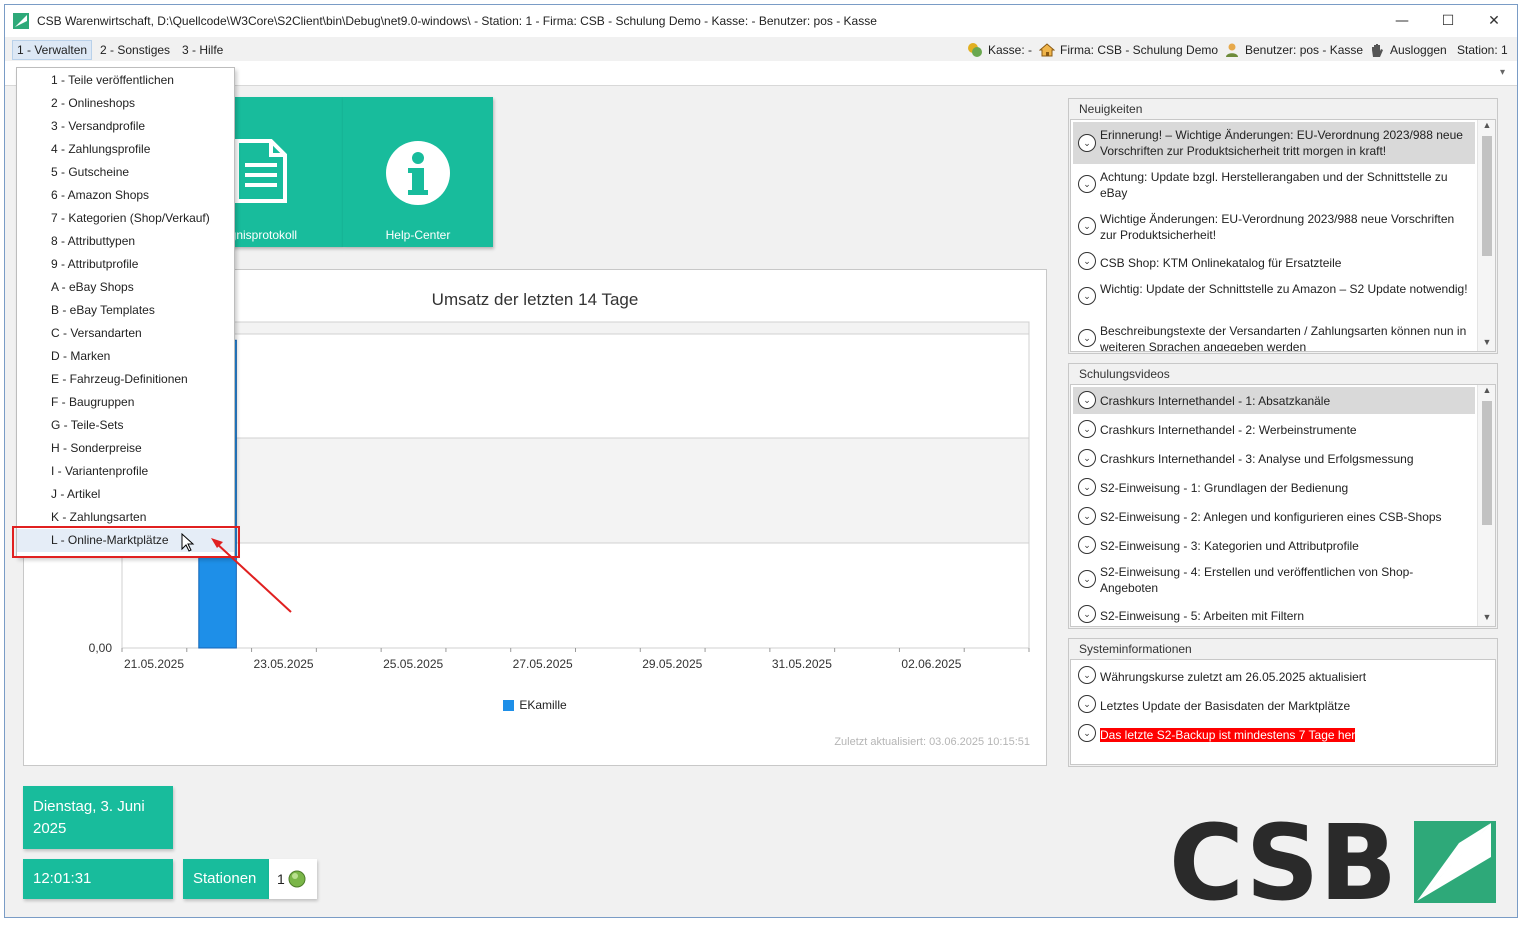 Image resolution: width=1524 pixels, height=925 pixels. I want to click on maximize-button: ☐, so click(1448, 21).